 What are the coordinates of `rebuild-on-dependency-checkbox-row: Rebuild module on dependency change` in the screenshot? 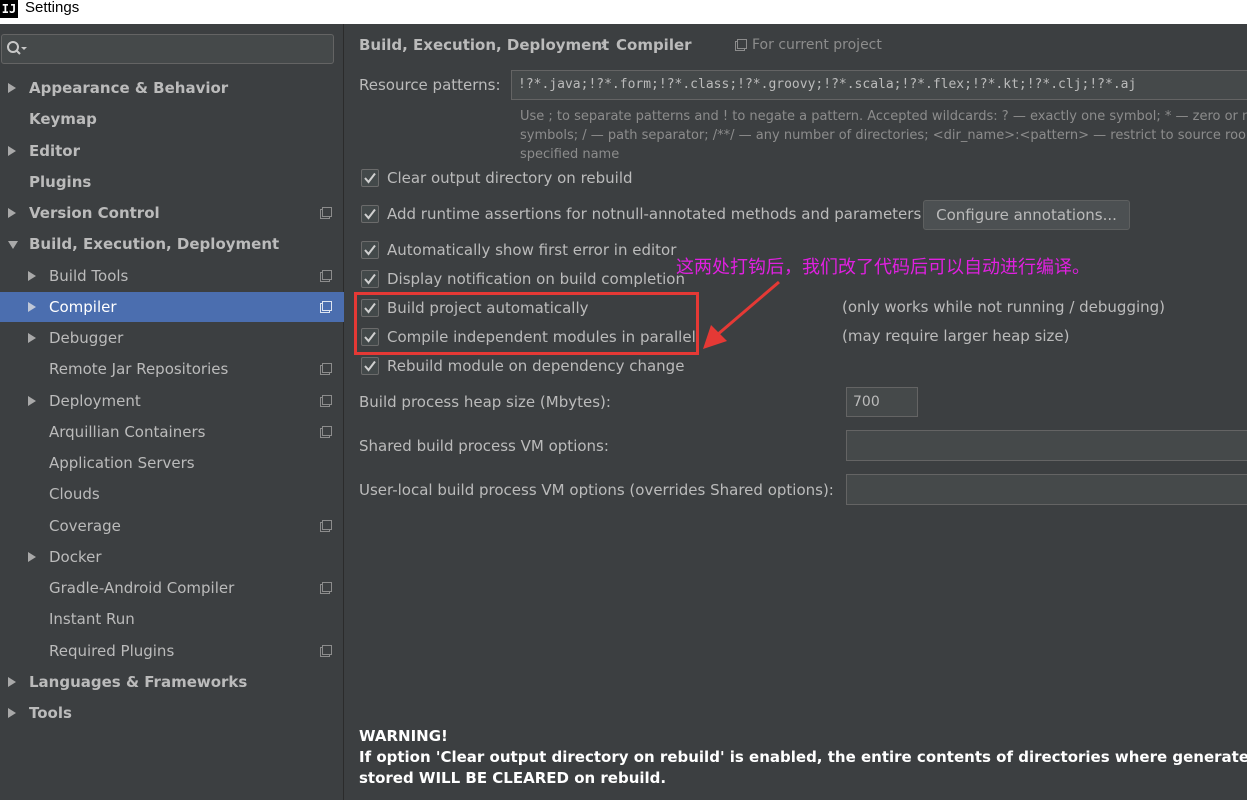 It's located at (526, 367).